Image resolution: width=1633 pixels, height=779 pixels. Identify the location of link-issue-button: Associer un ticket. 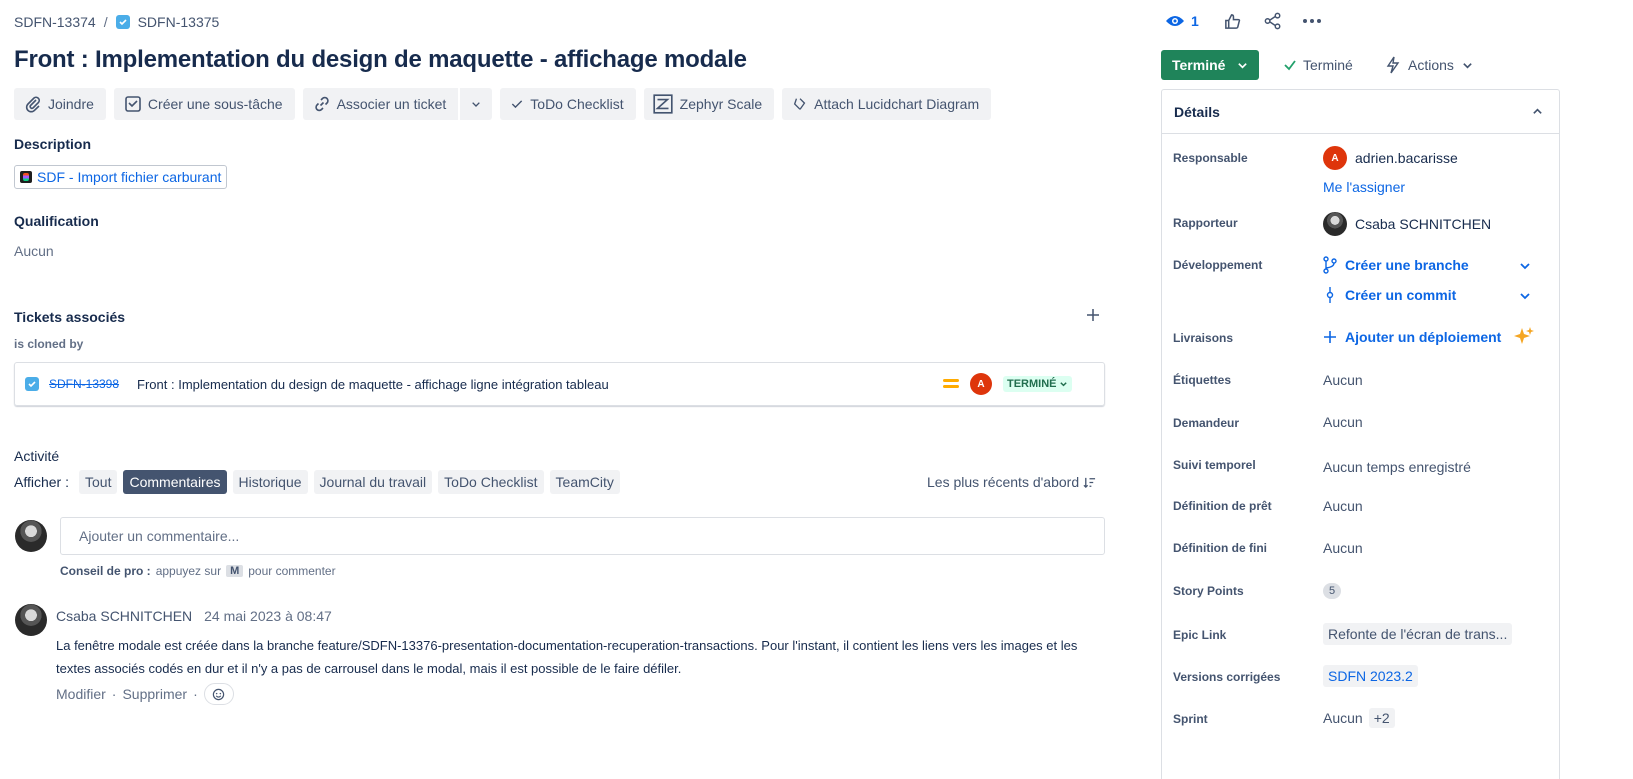
(380, 104).